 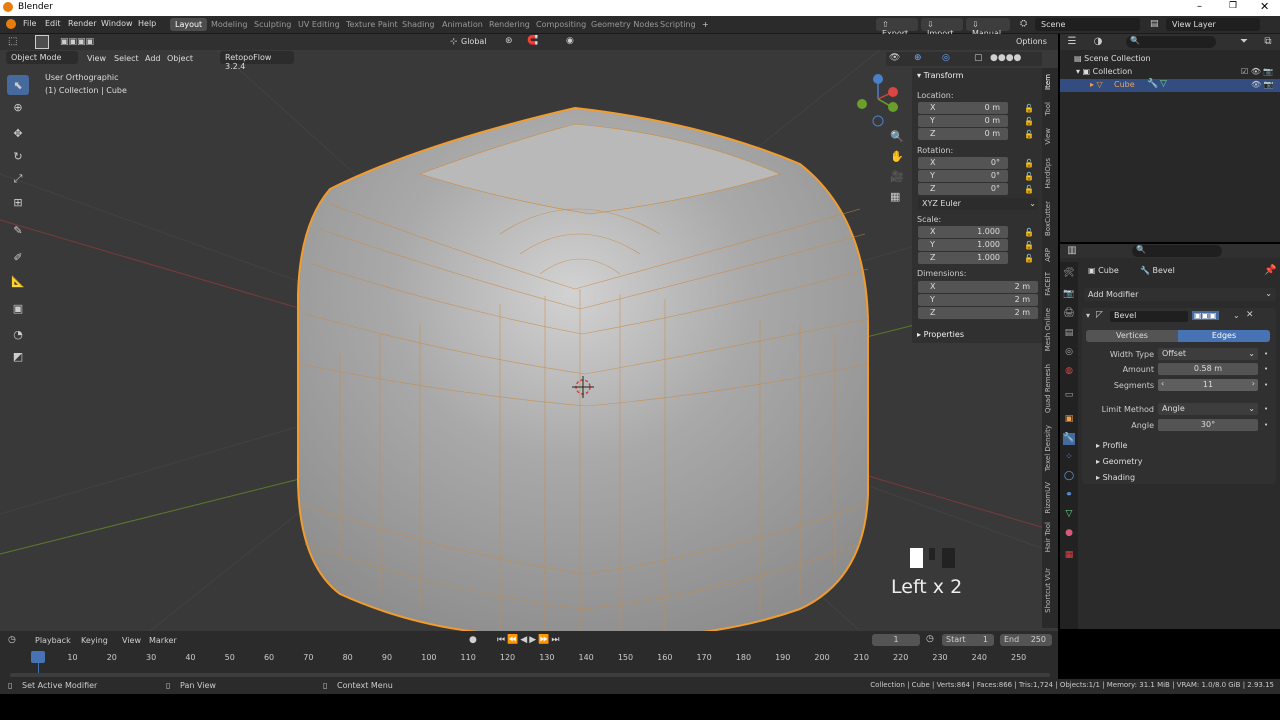 I want to click on texture-tab-icon: ▦, so click(x=1069, y=556).